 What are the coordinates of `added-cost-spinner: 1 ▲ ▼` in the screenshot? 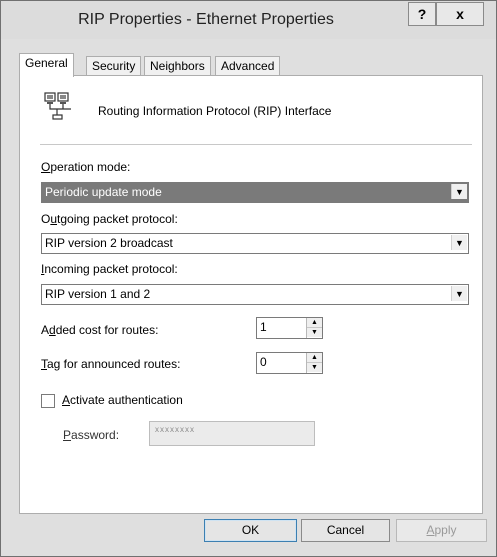 It's located at (289, 328).